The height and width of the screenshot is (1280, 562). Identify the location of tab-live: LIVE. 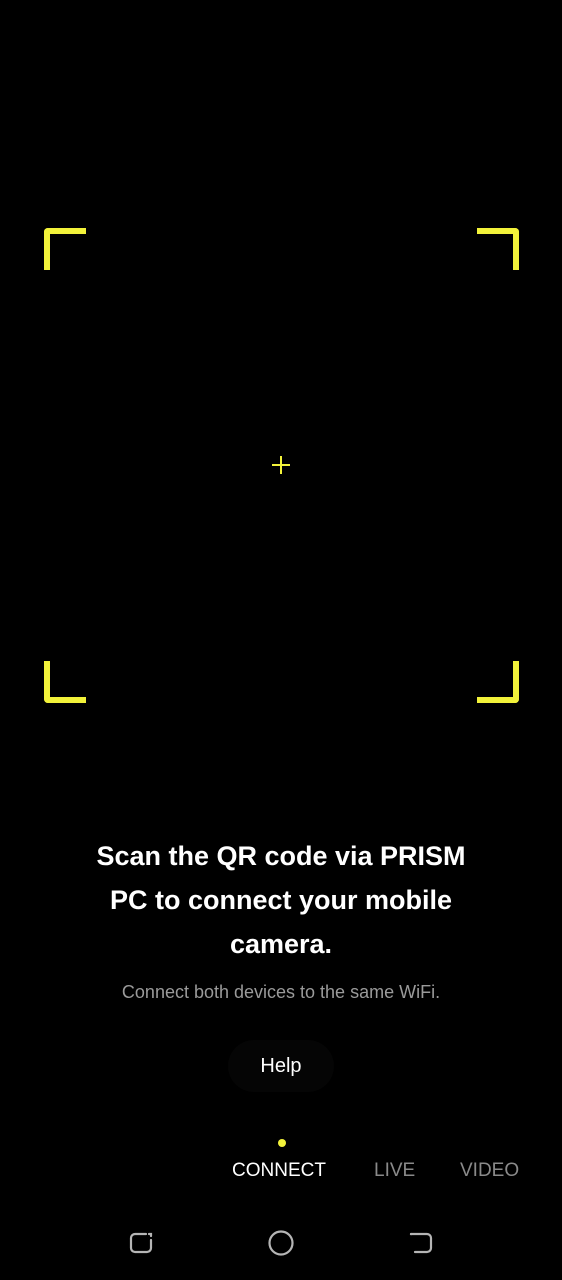
(394, 1171).